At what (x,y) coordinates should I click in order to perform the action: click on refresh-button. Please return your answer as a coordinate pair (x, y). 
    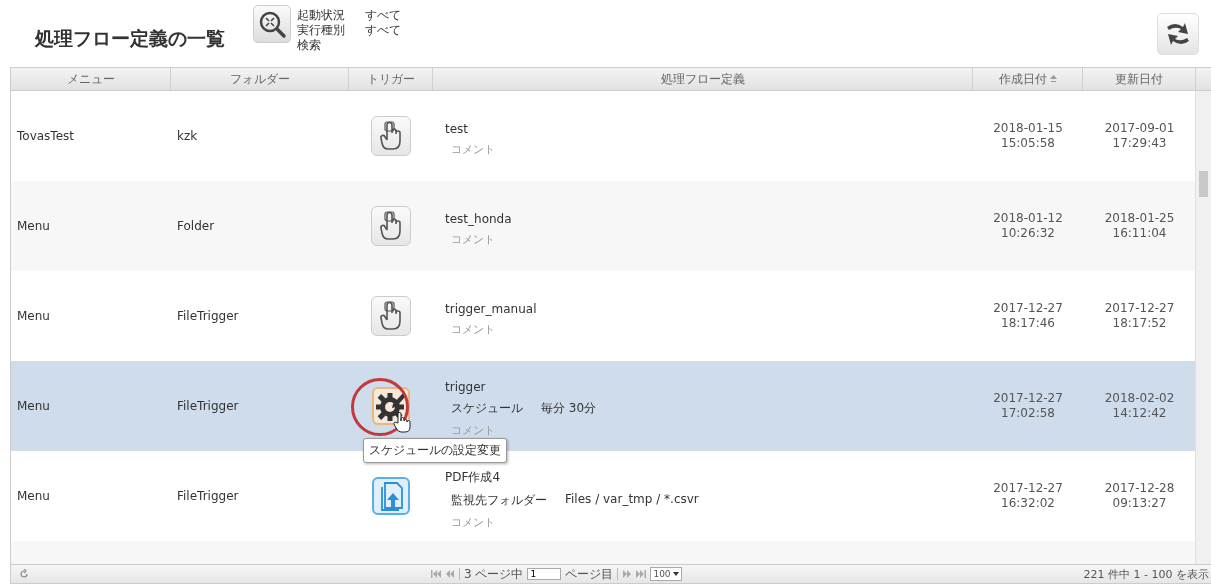
    Looking at the image, I should click on (1178, 33).